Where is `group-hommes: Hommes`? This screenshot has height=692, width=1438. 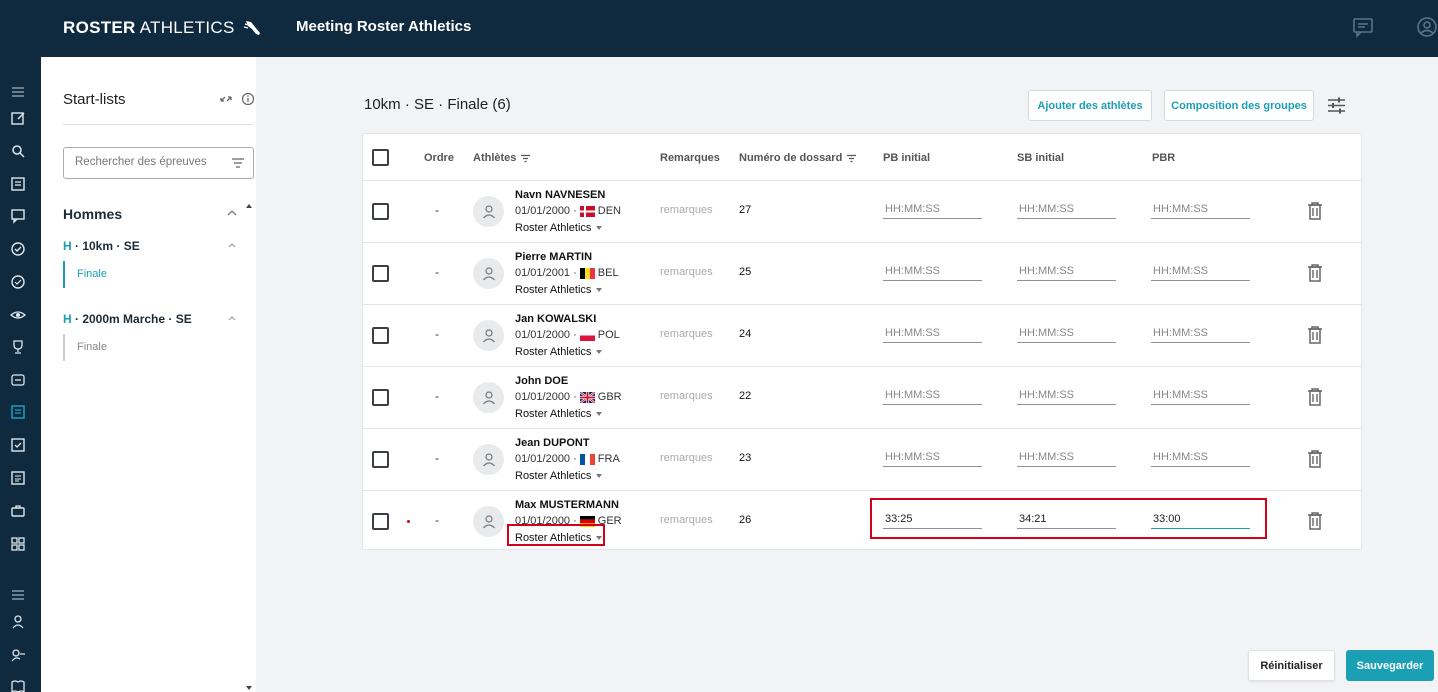
group-hommes: Hommes is located at coordinates (92, 214).